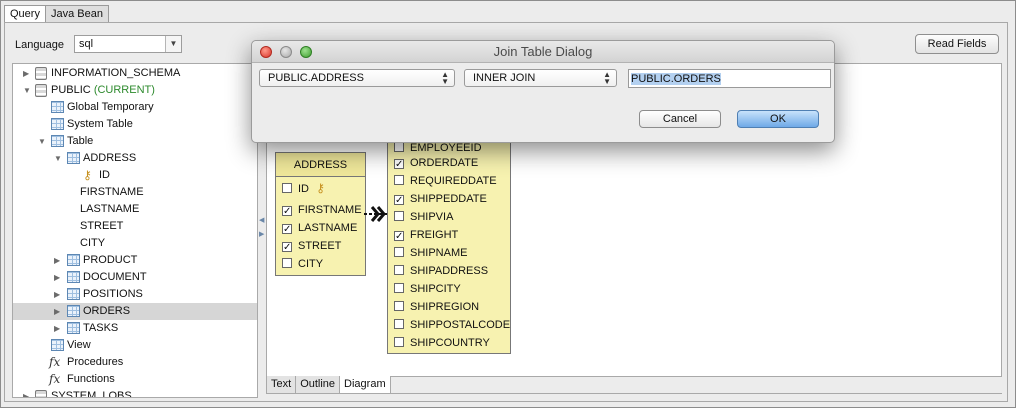 The width and height of the screenshot is (1016, 408). What do you see at coordinates (441, 271) in the screenshot?
I see `entity-orders-field: SHIPADDRESS` at bounding box center [441, 271].